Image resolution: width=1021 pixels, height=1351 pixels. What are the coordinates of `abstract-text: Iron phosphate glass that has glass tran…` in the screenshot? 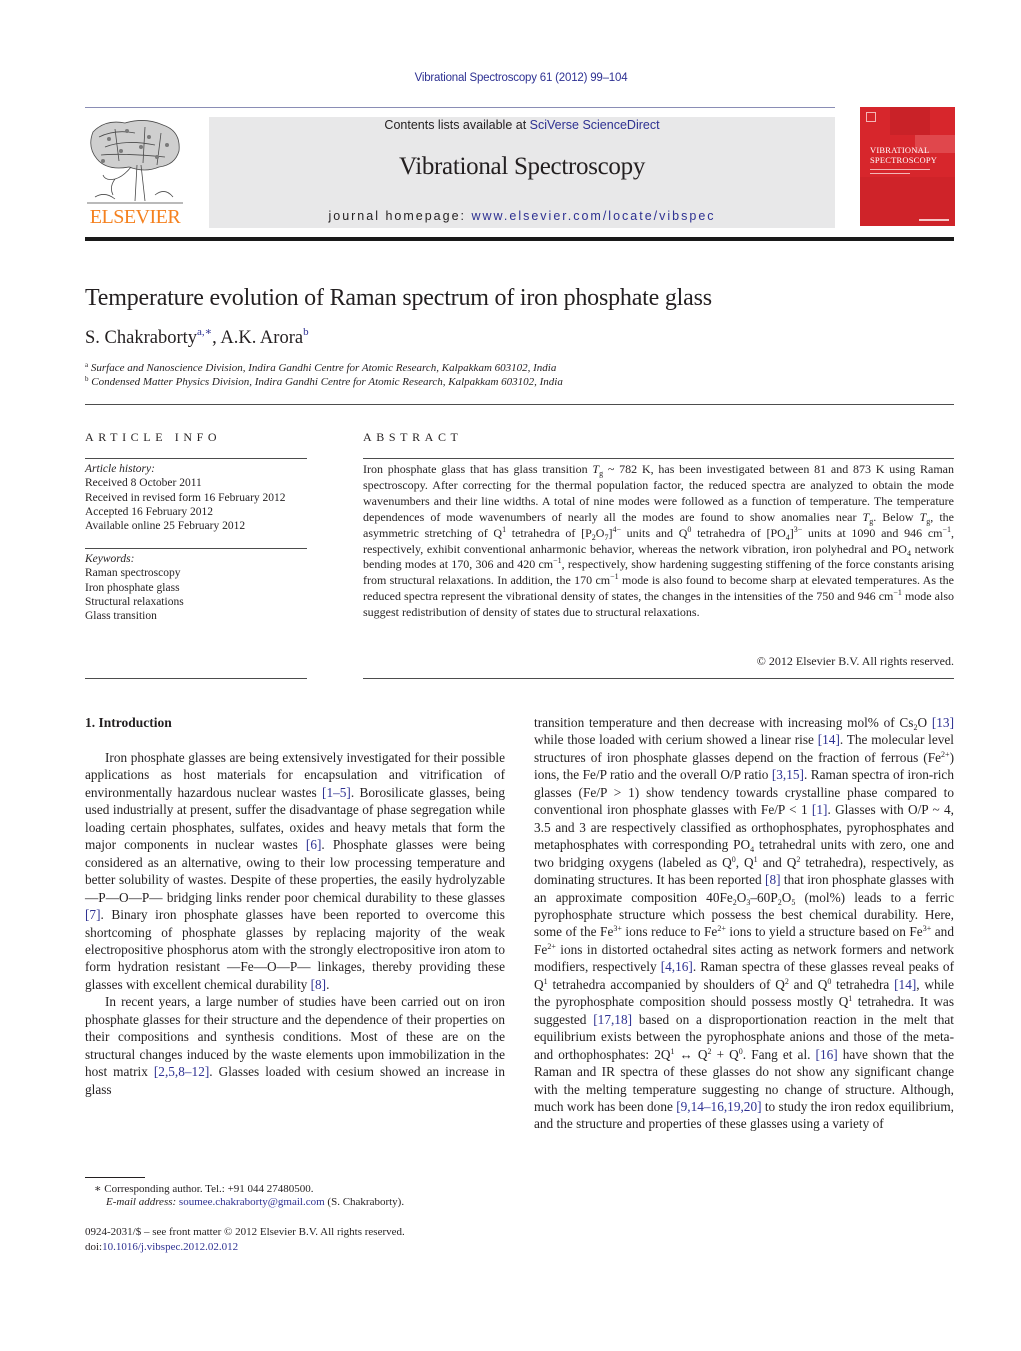 It's located at (659, 541).